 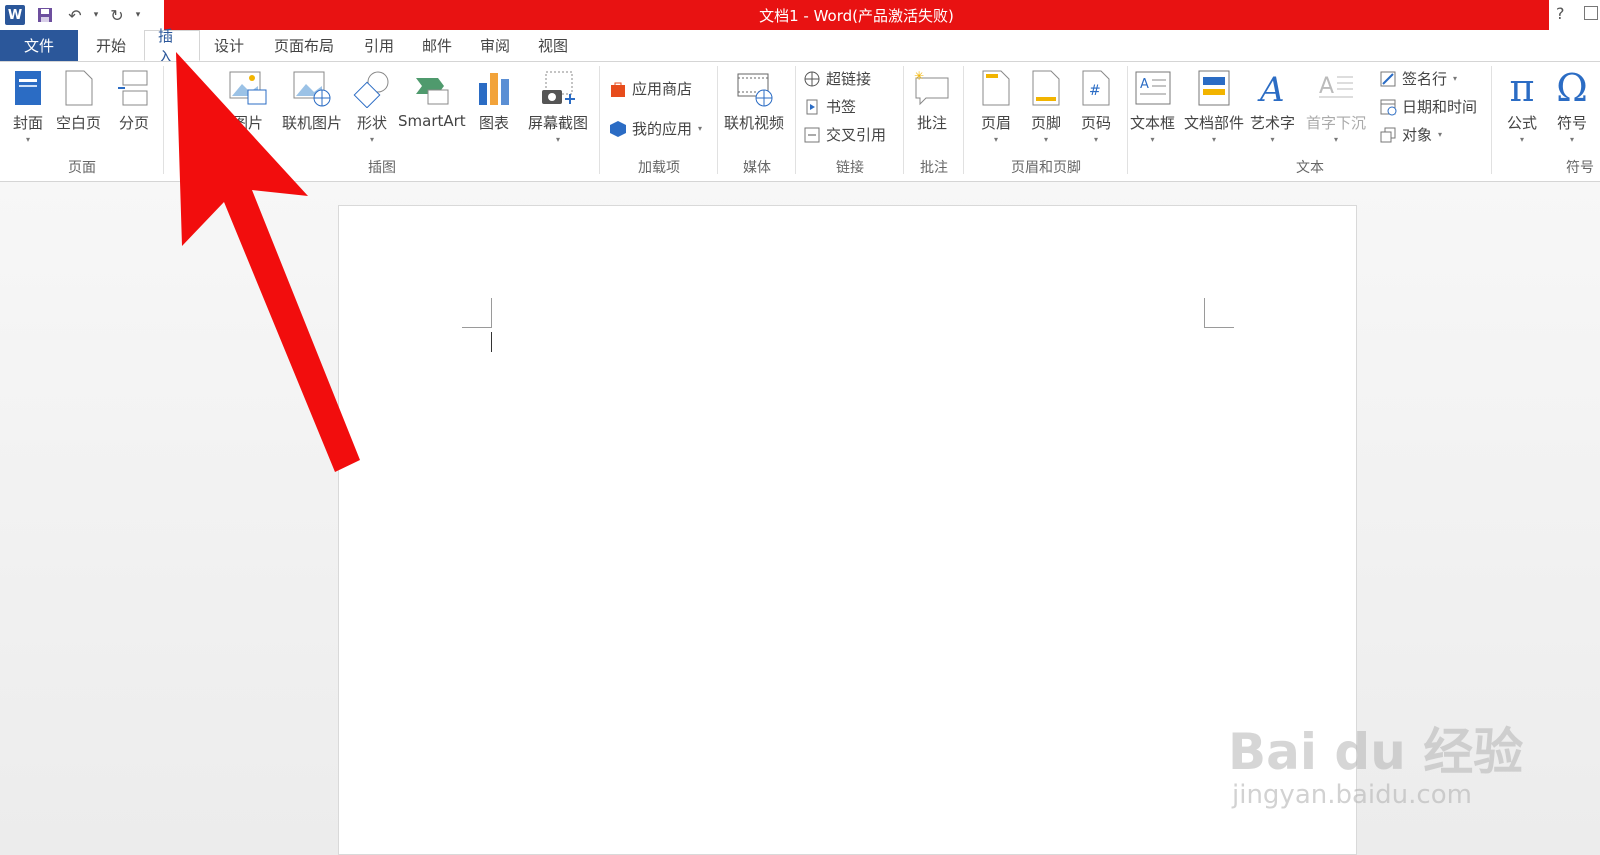 What do you see at coordinates (229, 45) in the screenshot?
I see `tab-design: 设计` at bounding box center [229, 45].